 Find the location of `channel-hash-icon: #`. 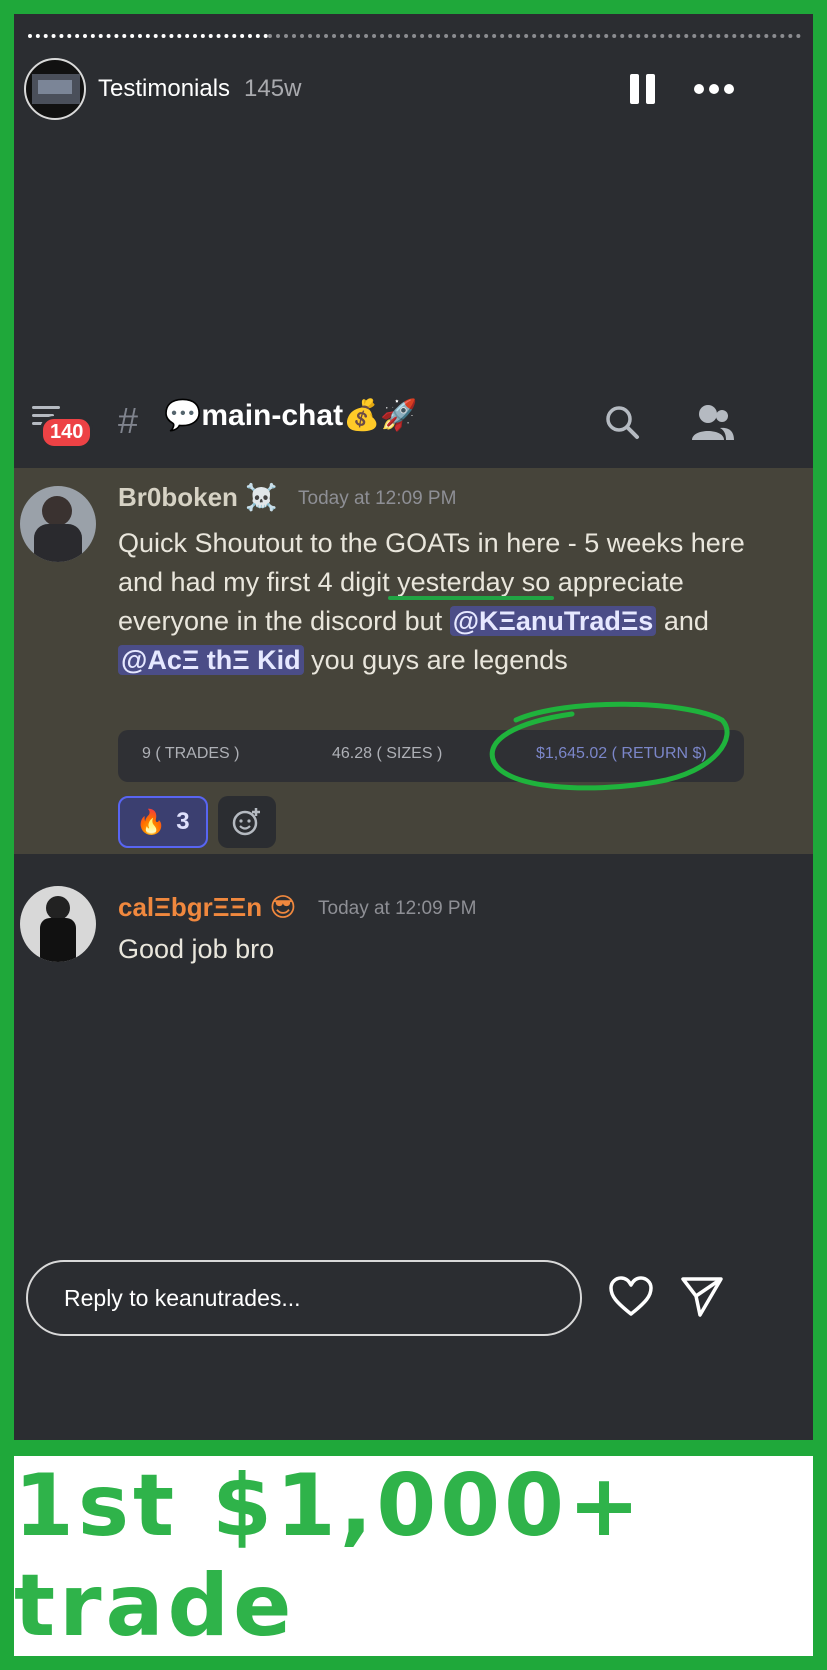

channel-hash-icon: # is located at coordinates (128, 420).